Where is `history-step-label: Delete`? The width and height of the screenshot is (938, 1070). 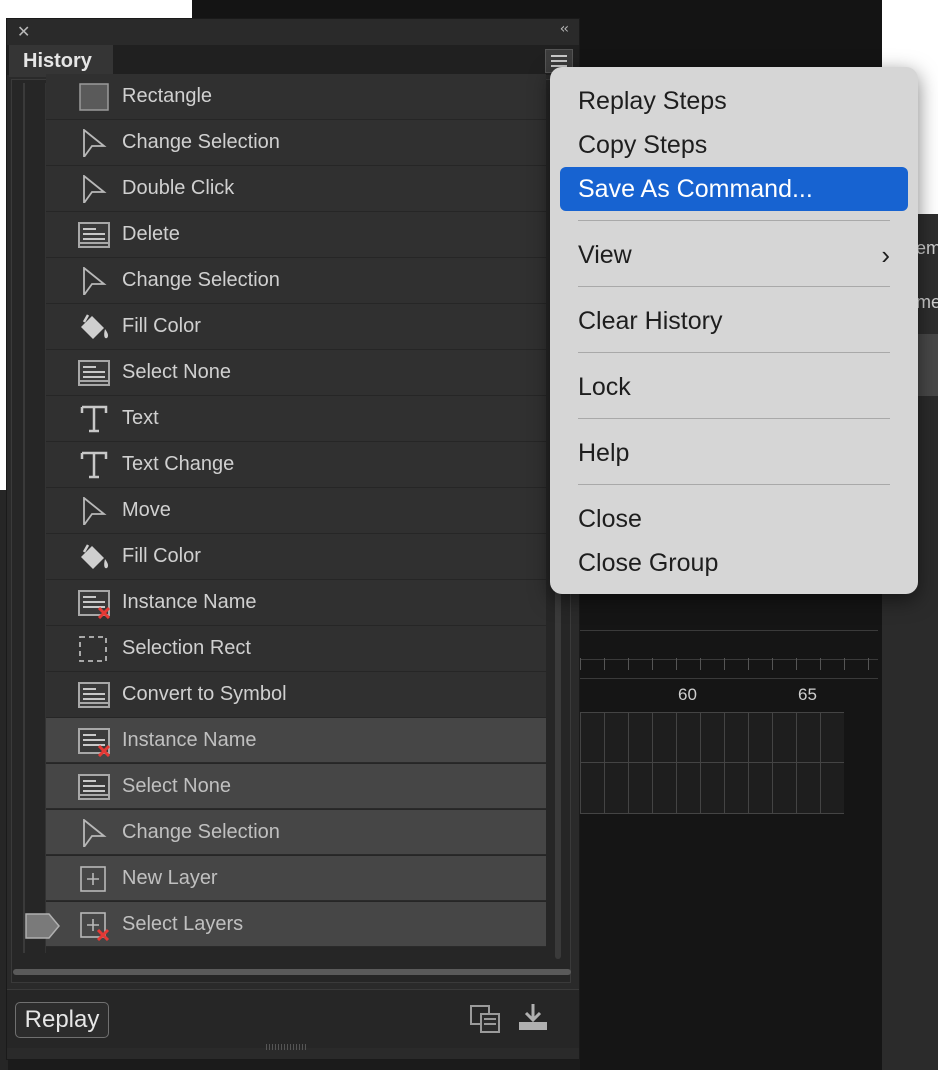
history-step-label: Delete is located at coordinates (151, 234).